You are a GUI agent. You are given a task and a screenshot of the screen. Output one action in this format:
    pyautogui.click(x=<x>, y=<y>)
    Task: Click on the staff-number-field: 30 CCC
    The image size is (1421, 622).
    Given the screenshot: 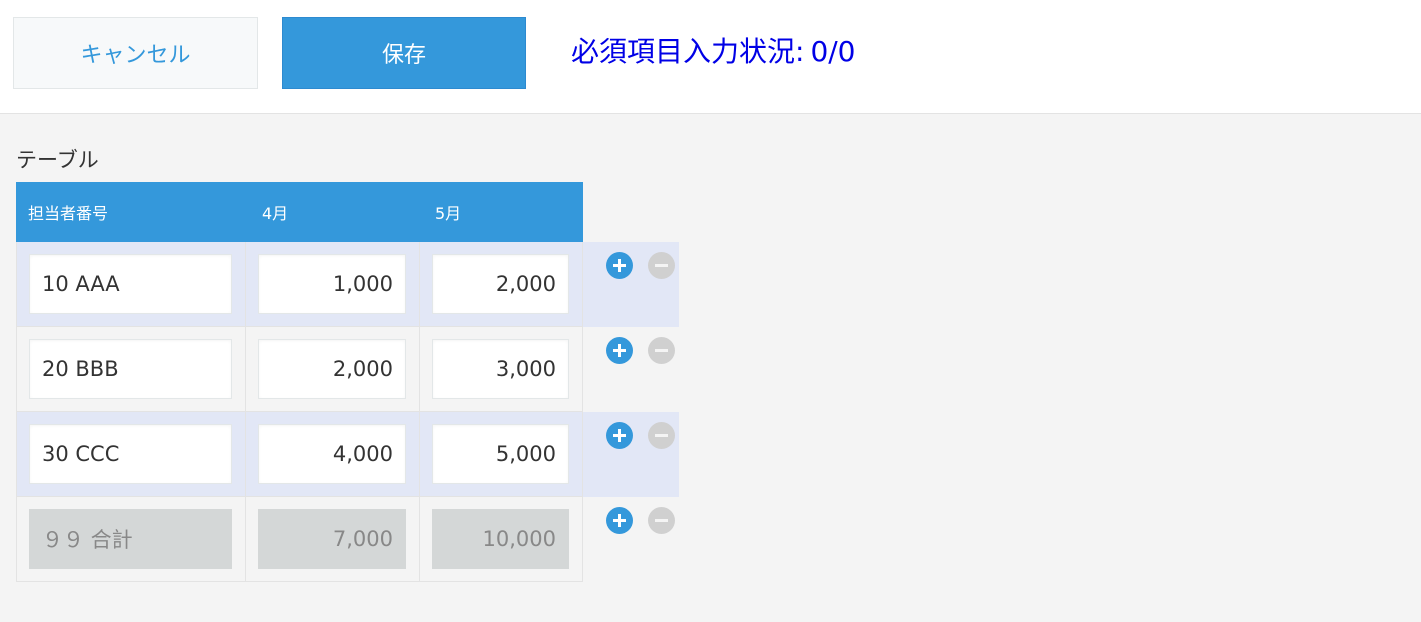 What is the action you would take?
    pyautogui.click(x=130, y=454)
    